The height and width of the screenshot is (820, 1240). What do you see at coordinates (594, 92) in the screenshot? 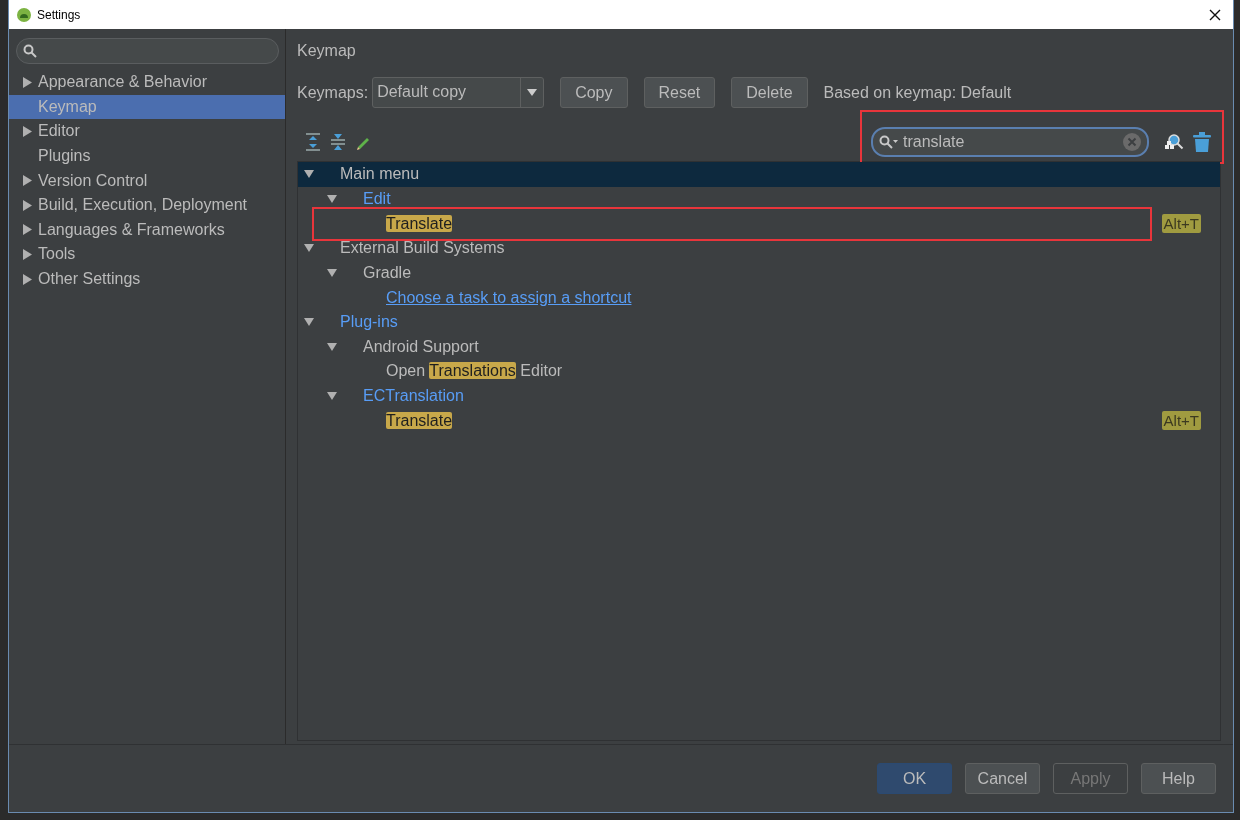
I see `keymap-action-button: Copy` at bounding box center [594, 92].